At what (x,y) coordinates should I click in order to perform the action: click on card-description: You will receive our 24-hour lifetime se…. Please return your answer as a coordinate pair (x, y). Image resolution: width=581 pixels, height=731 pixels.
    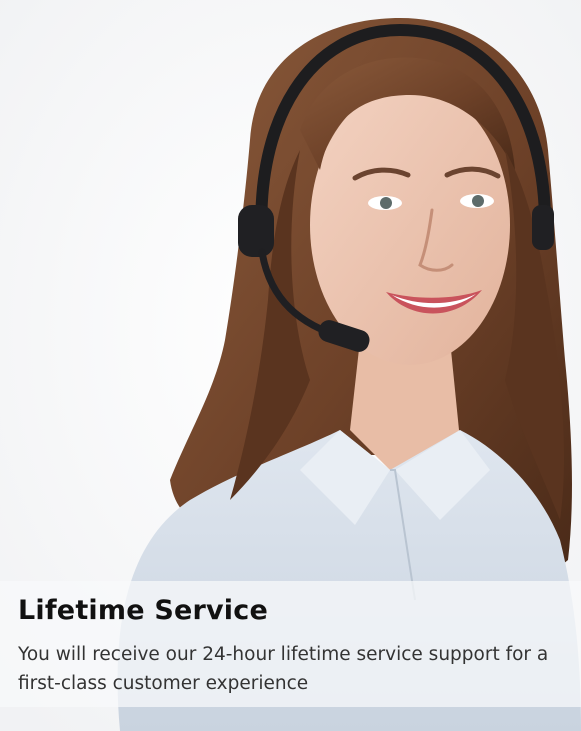
    Looking at the image, I should click on (283, 669).